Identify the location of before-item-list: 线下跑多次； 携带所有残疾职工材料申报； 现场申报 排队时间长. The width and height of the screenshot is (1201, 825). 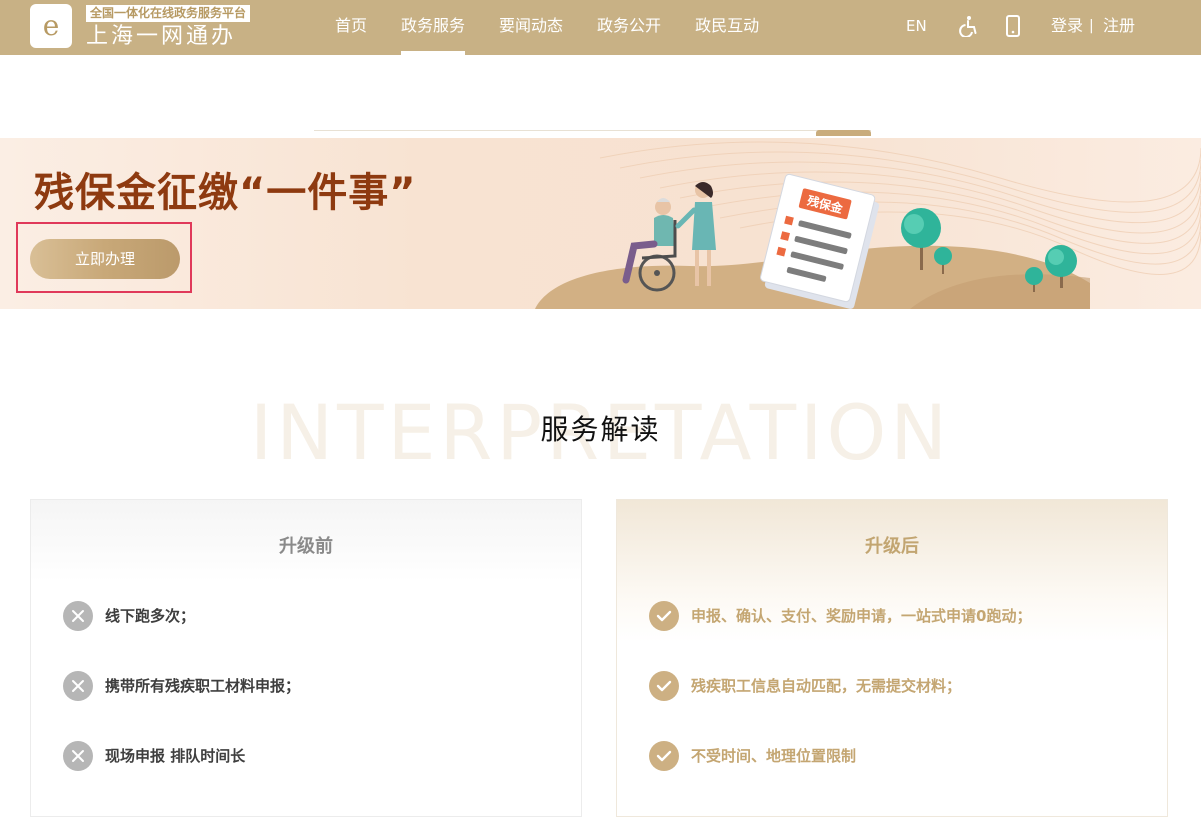
(313, 705).